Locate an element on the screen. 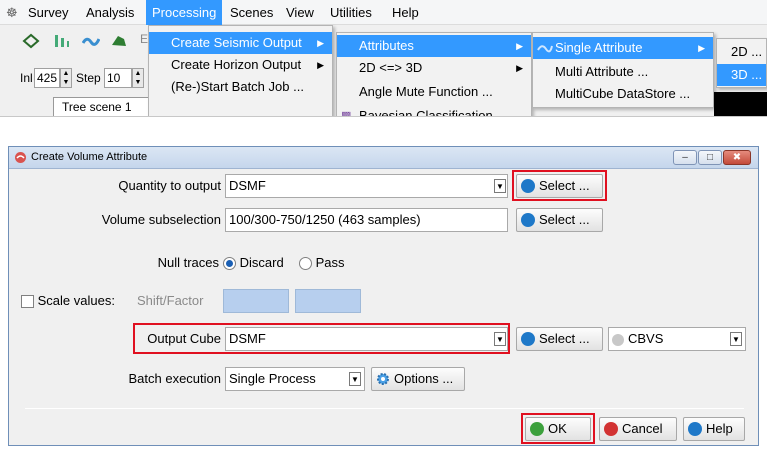  step-input: 10 is located at coordinates (118, 78).